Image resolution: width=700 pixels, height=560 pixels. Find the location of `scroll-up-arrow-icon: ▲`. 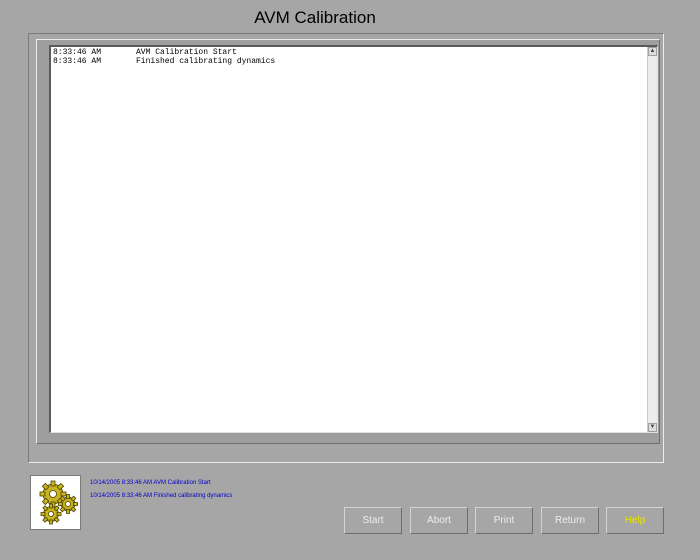

scroll-up-arrow-icon: ▲ is located at coordinates (652, 51).